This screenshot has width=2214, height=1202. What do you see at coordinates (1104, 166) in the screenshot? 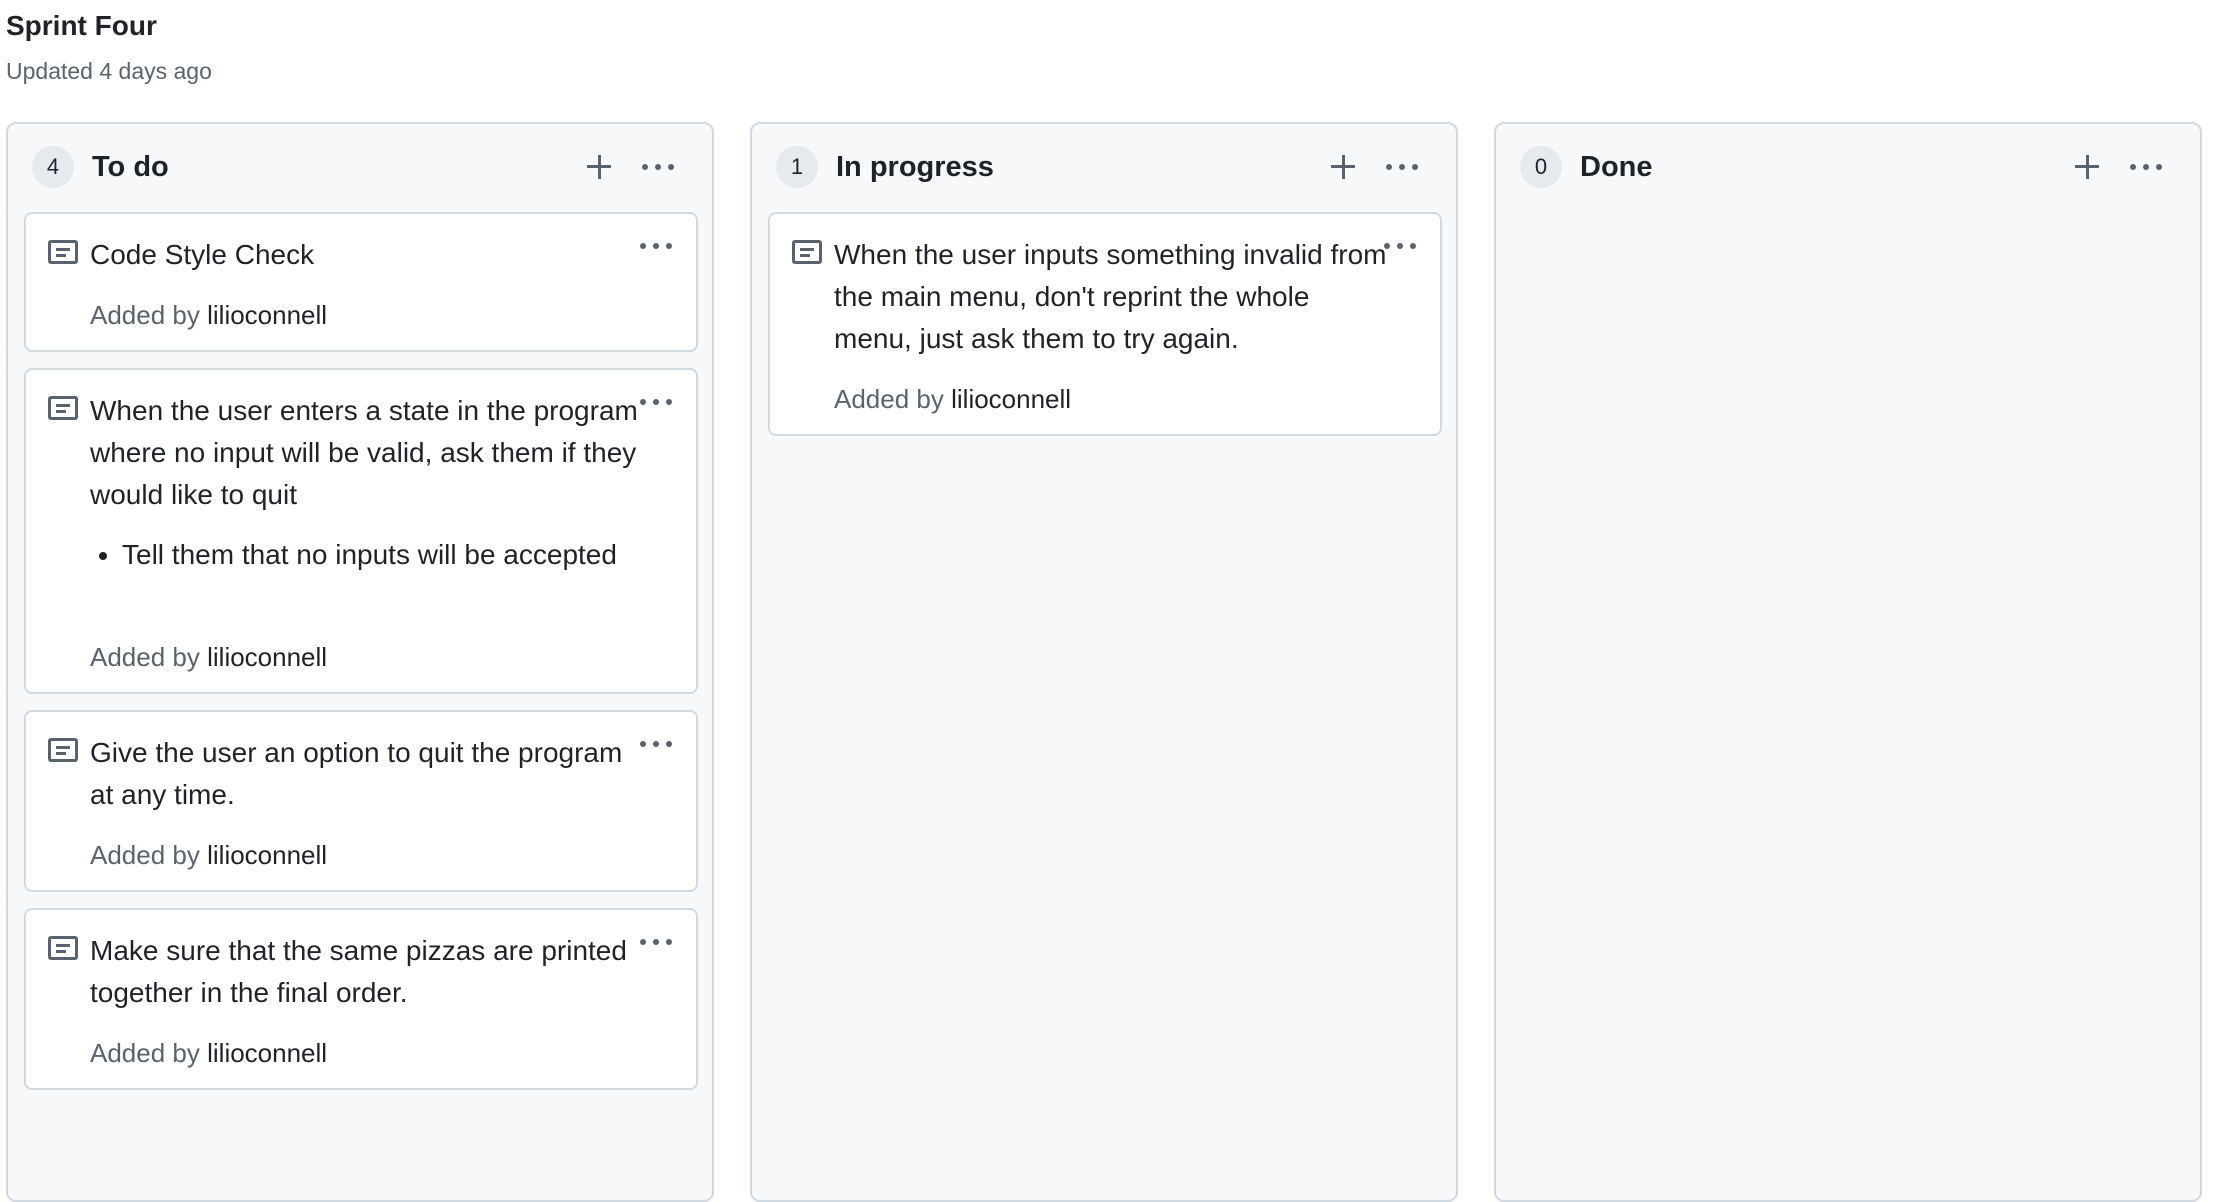
I see `column-header: 1 In progress` at bounding box center [1104, 166].